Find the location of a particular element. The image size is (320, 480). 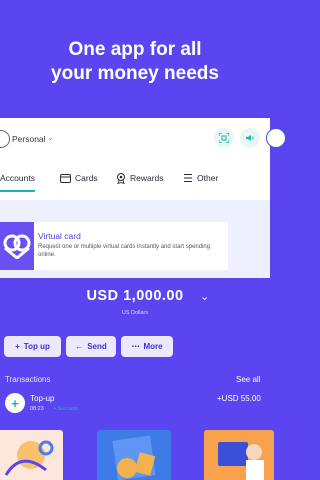

transaction-amount: +USD 55.00 is located at coordinates (239, 398).